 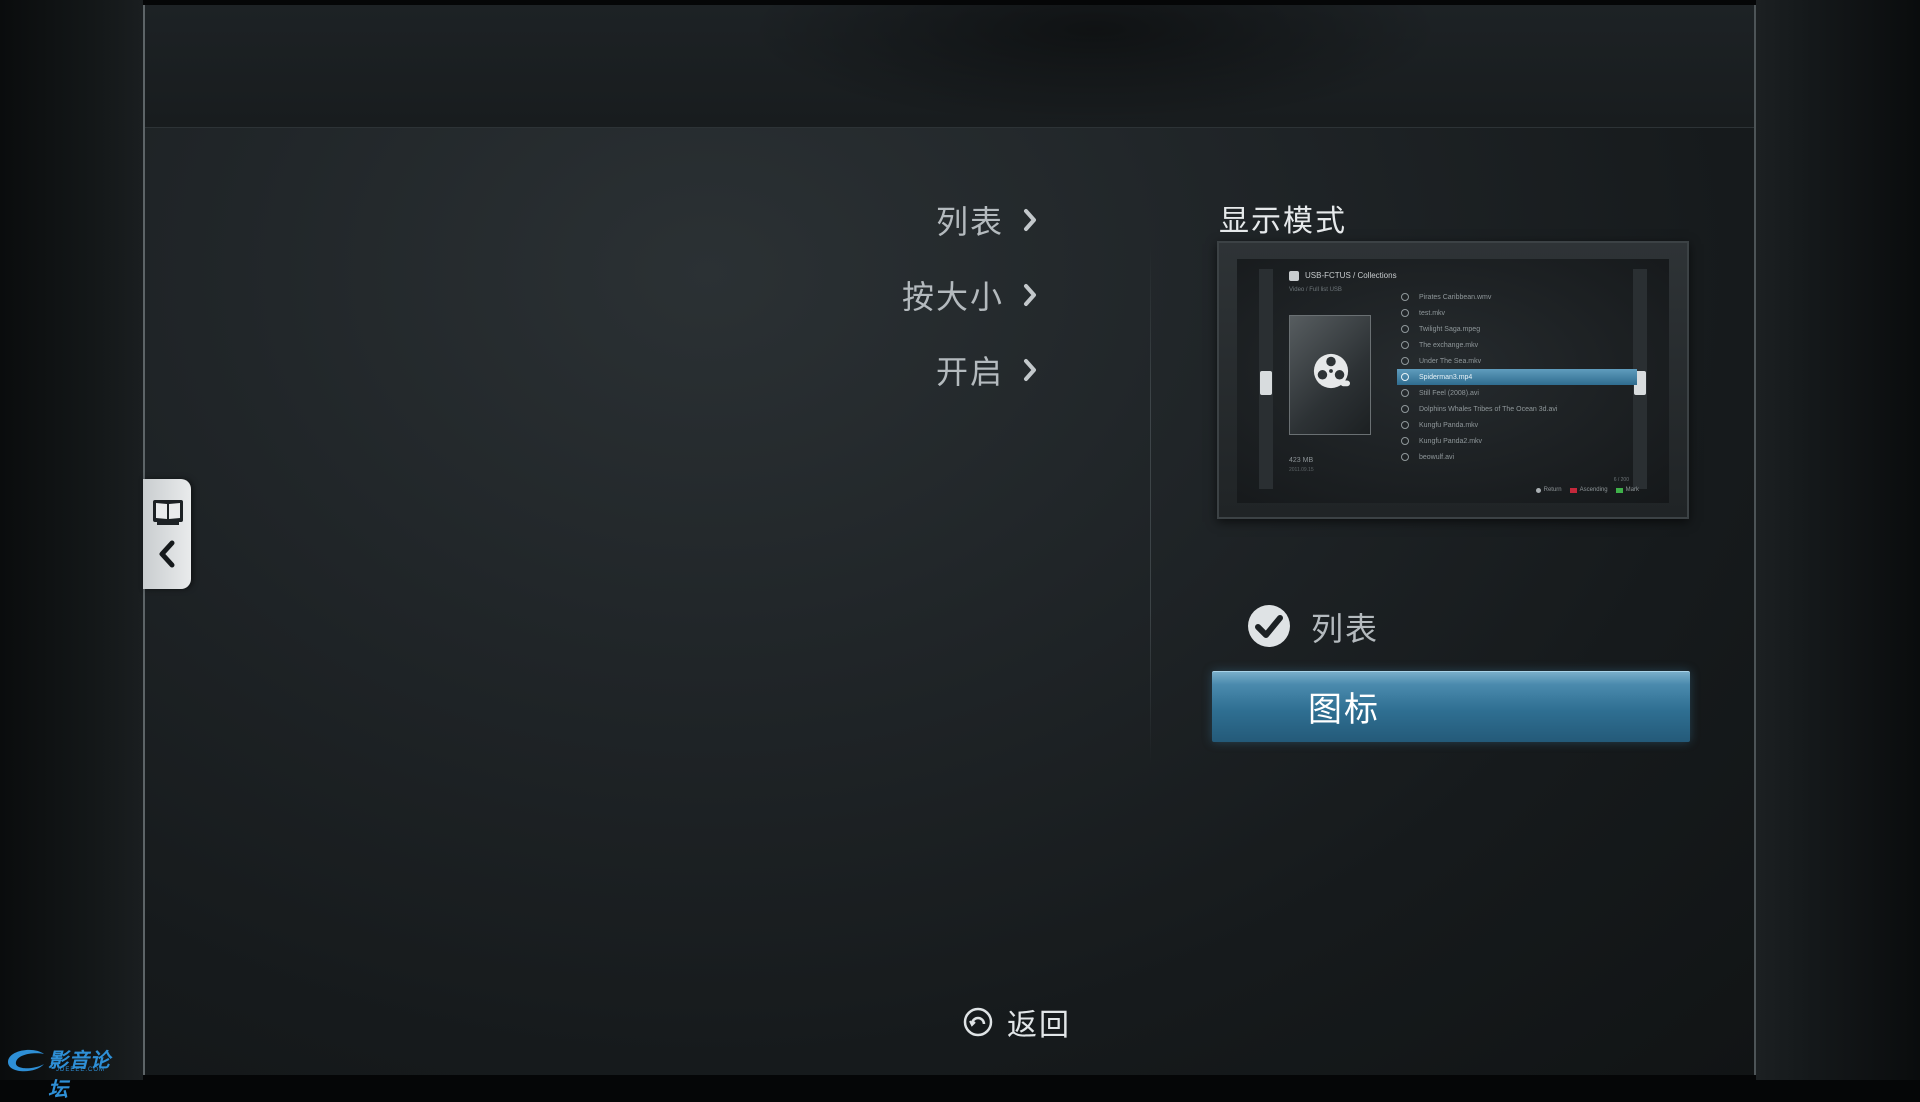 What do you see at coordinates (1344, 710) in the screenshot?
I see `option-icon-label: 图标` at bounding box center [1344, 710].